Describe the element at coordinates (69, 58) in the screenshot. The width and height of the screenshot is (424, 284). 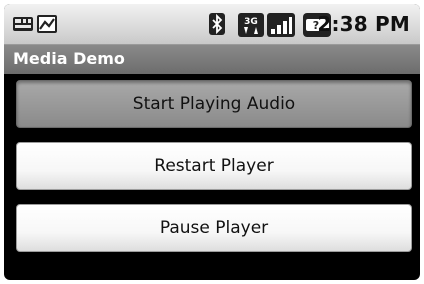
I see `app-title: Media Demo` at that location.